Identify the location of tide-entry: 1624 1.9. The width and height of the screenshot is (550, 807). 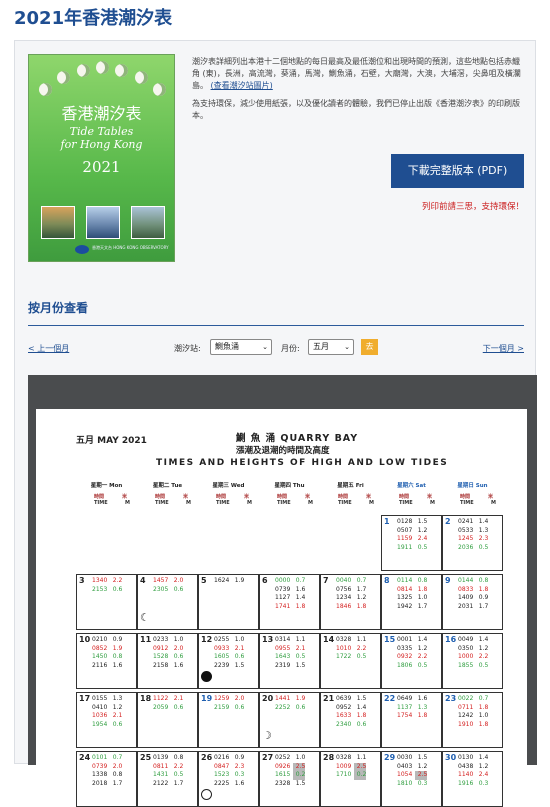
(229, 580).